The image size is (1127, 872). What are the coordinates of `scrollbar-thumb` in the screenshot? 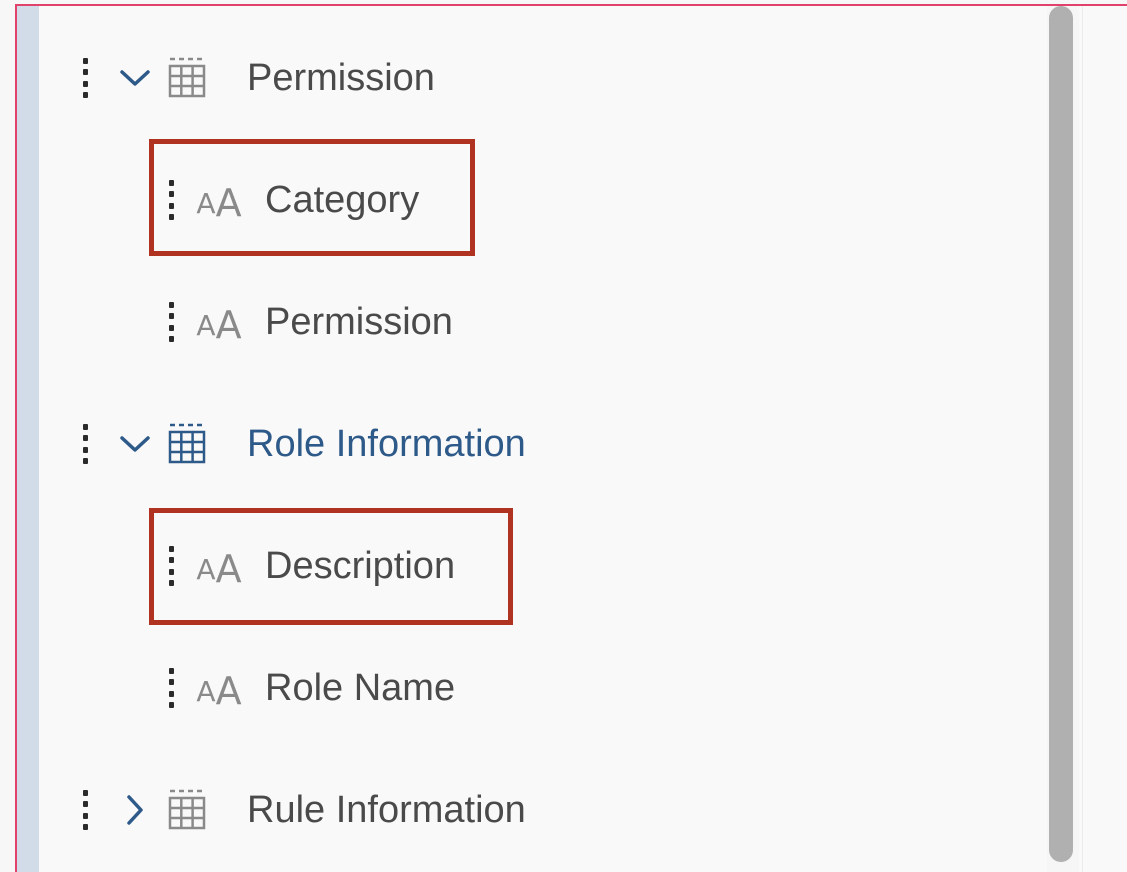 It's located at (1061, 434).